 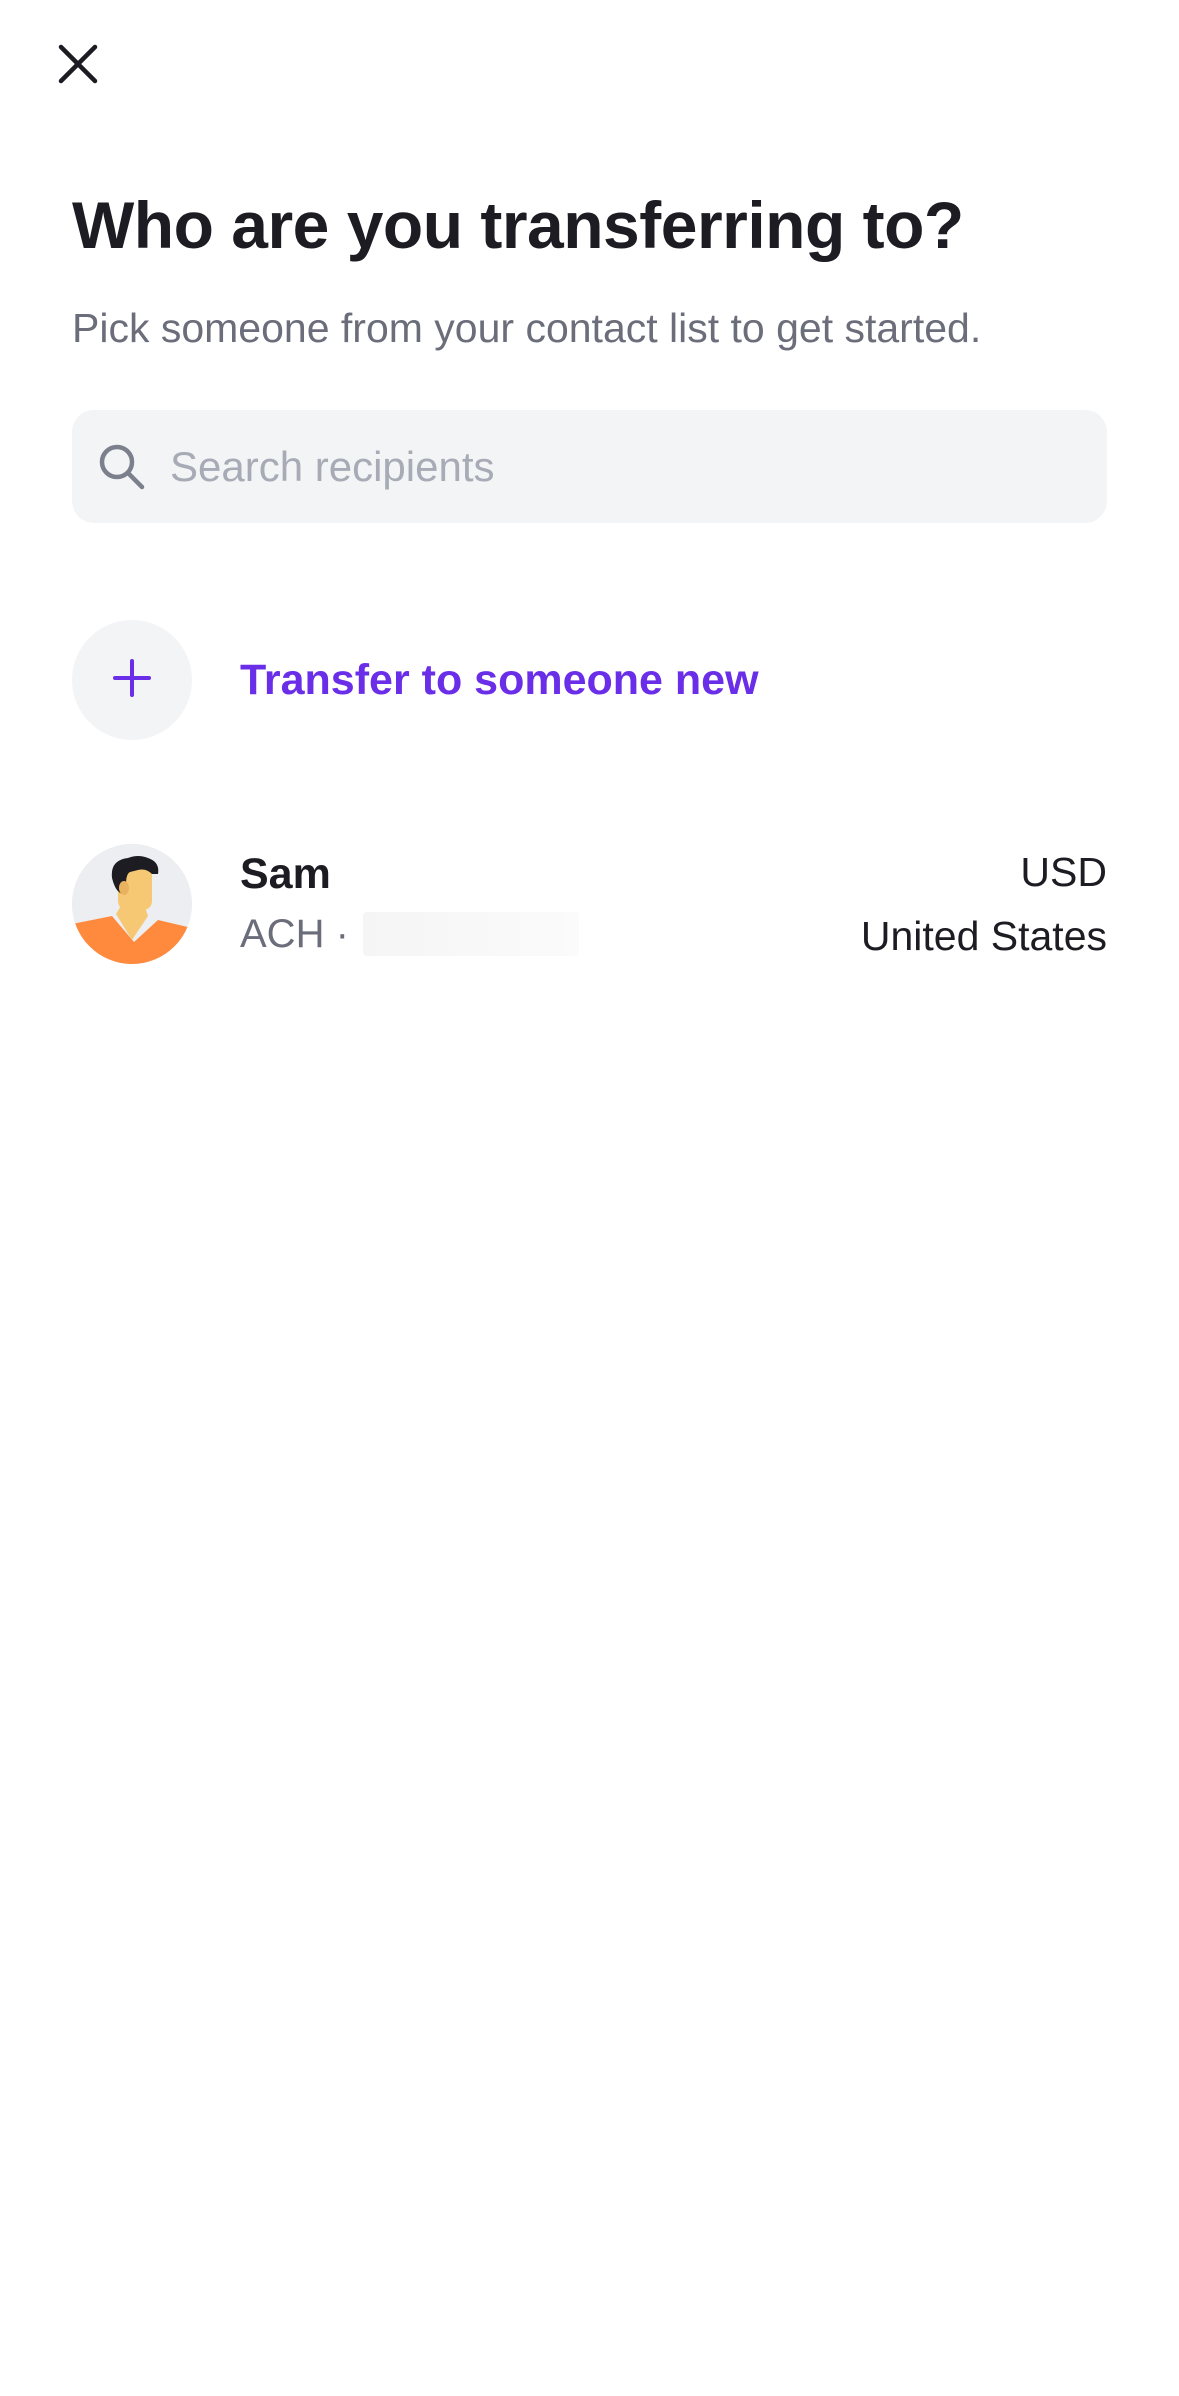 What do you see at coordinates (285, 874) in the screenshot?
I see `recipient-name: Sam` at bounding box center [285, 874].